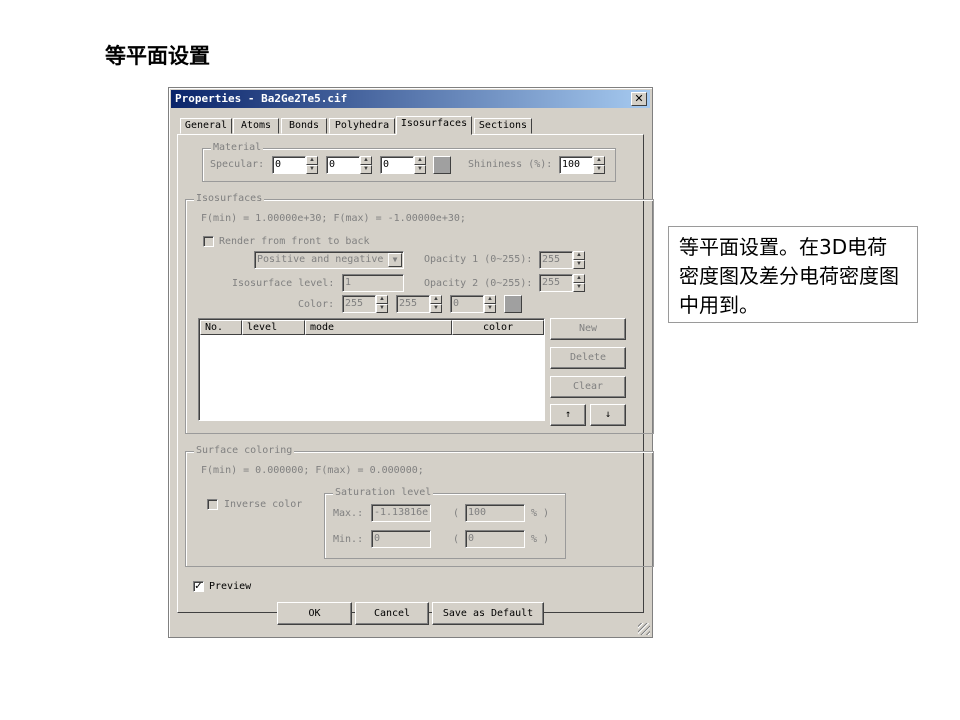  I want to click on tab-bonds: Bonds, so click(304, 126).